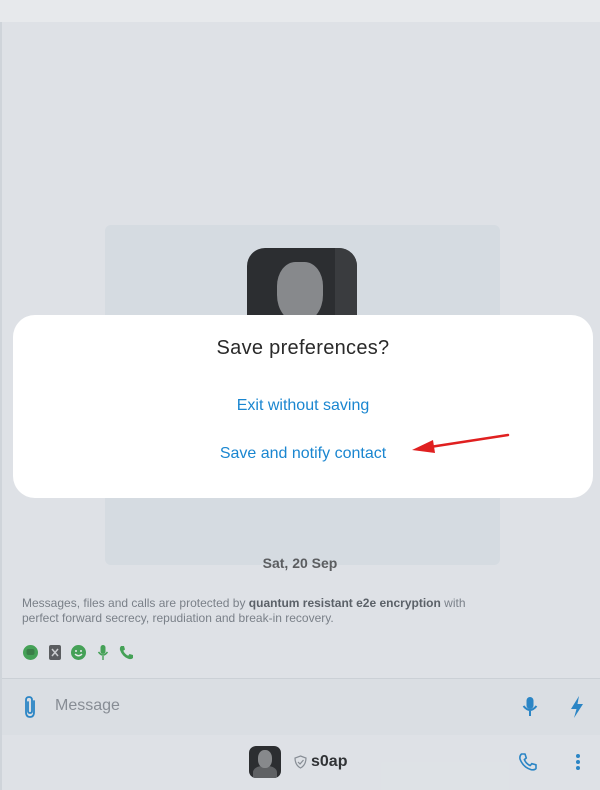  I want to click on annotation-arrow, so click(461, 443).